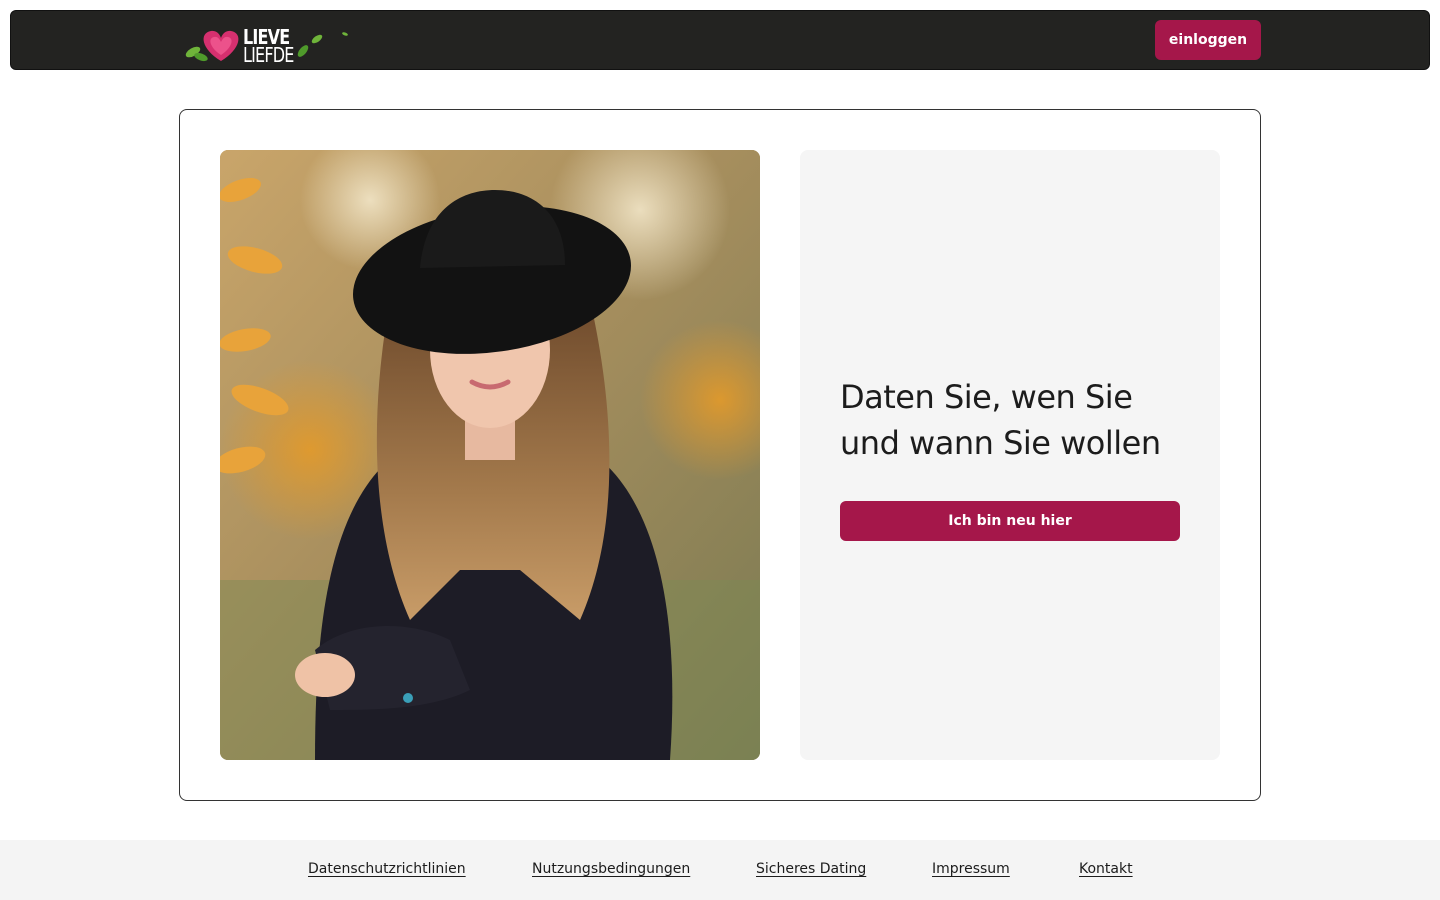 This screenshot has height=900, width=1440. What do you see at coordinates (1106, 869) in the screenshot?
I see `footer-link-contact: Kontakt` at bounding box center [1106, 869].